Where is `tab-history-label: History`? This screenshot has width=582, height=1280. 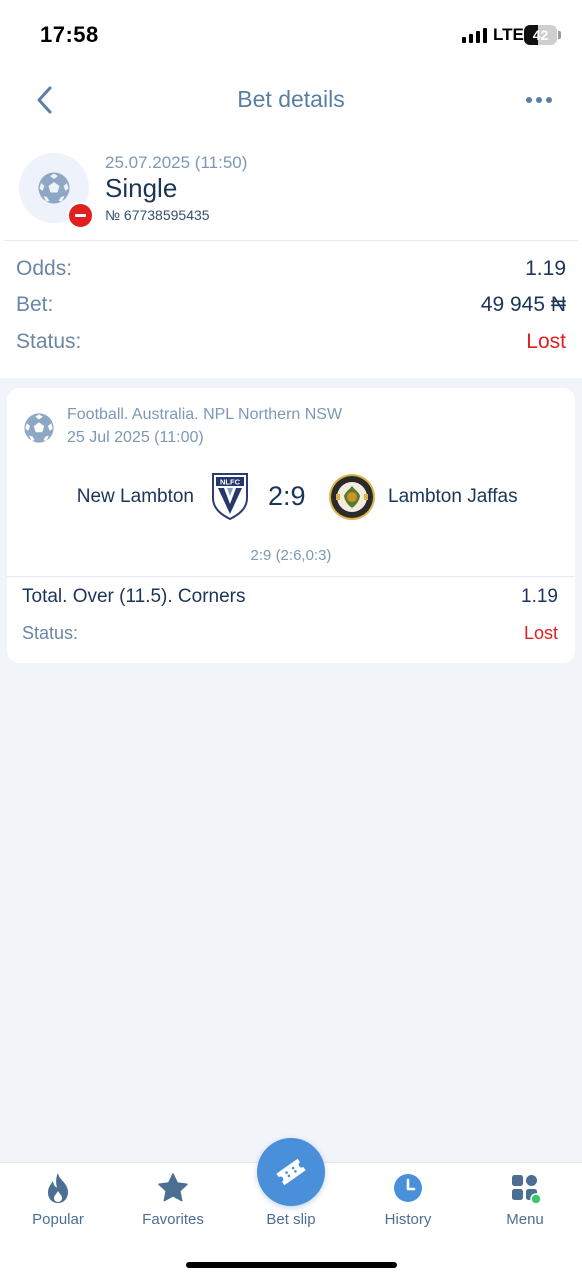
tab-history-label: History is located at coordinates (408, 1219).